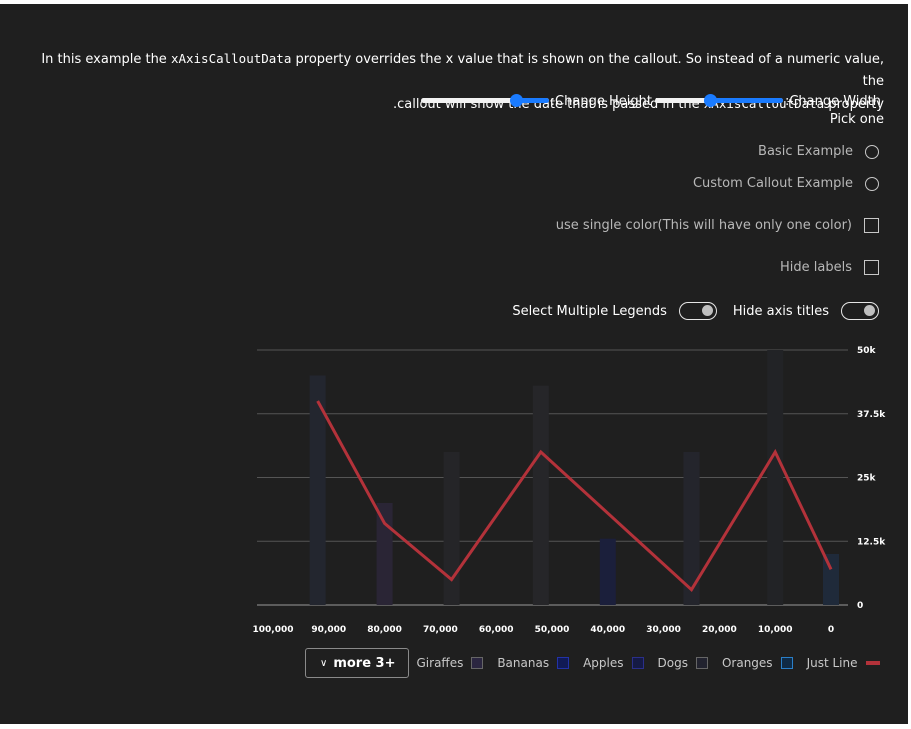 The height and width of the screenshot is (729, 911). Describe the element at coordinates (273, 630) in the screenshot. I see `x-tick-label: 100,000` at that location.